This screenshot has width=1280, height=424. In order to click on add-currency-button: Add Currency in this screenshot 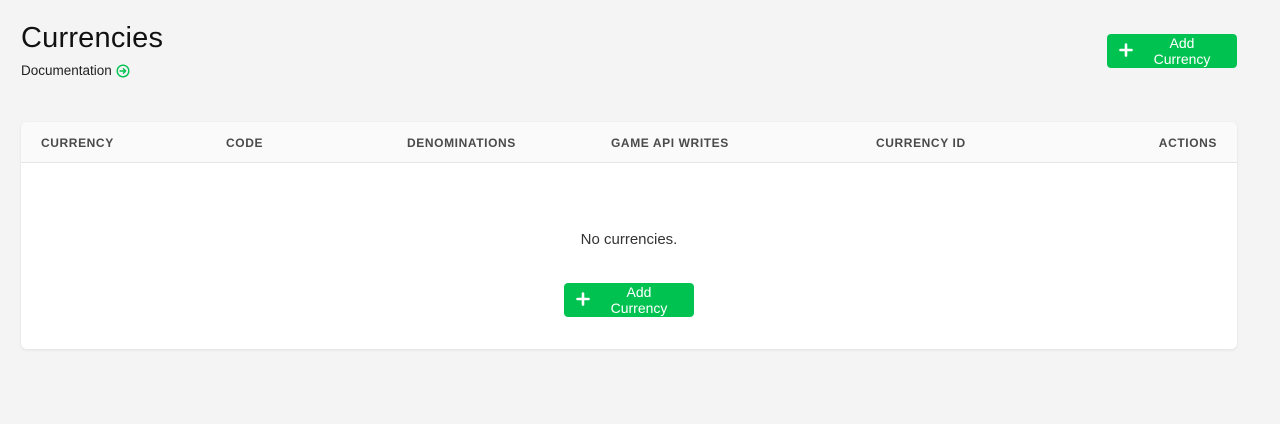, I will do `click(1172, 51)`.